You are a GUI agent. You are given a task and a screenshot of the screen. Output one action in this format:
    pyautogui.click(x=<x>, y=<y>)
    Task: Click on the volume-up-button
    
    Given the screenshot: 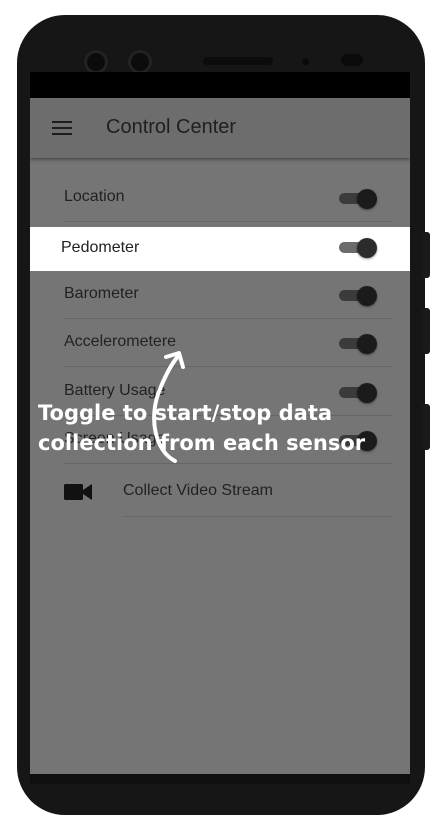 What is the action you would take?
    pyautogui.click(x=426, y=255)
    